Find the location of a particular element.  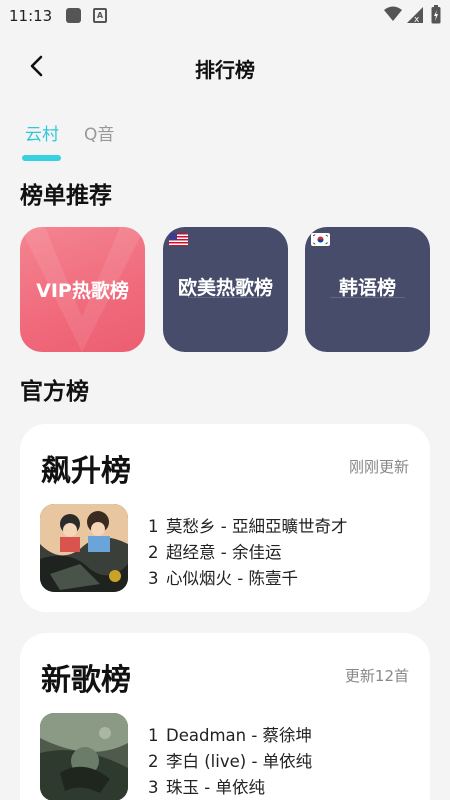

song-title: 心似烟火 - 陈壹千 is located at coordinates (232, 578).